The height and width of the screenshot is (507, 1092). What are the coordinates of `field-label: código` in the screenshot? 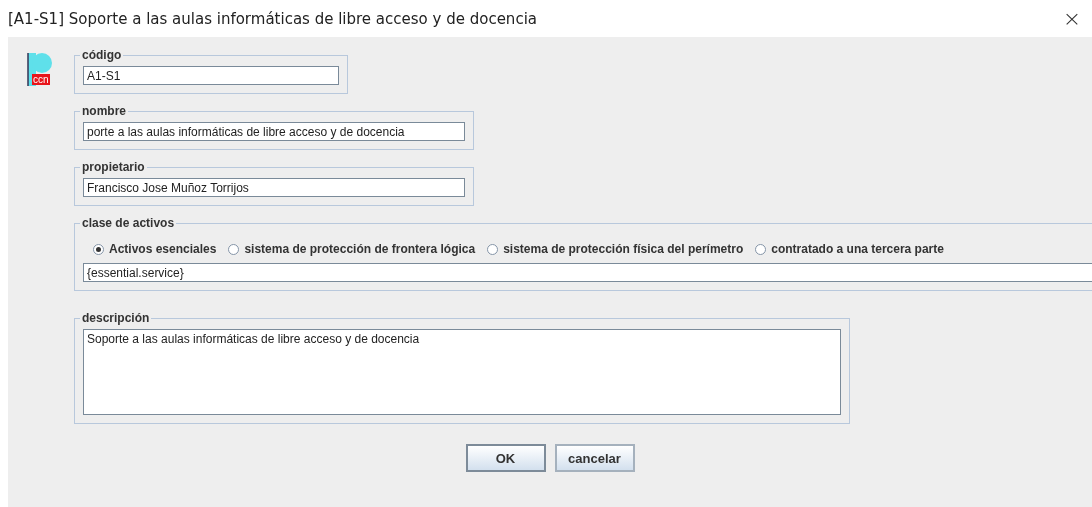 It's located at (102, 55).